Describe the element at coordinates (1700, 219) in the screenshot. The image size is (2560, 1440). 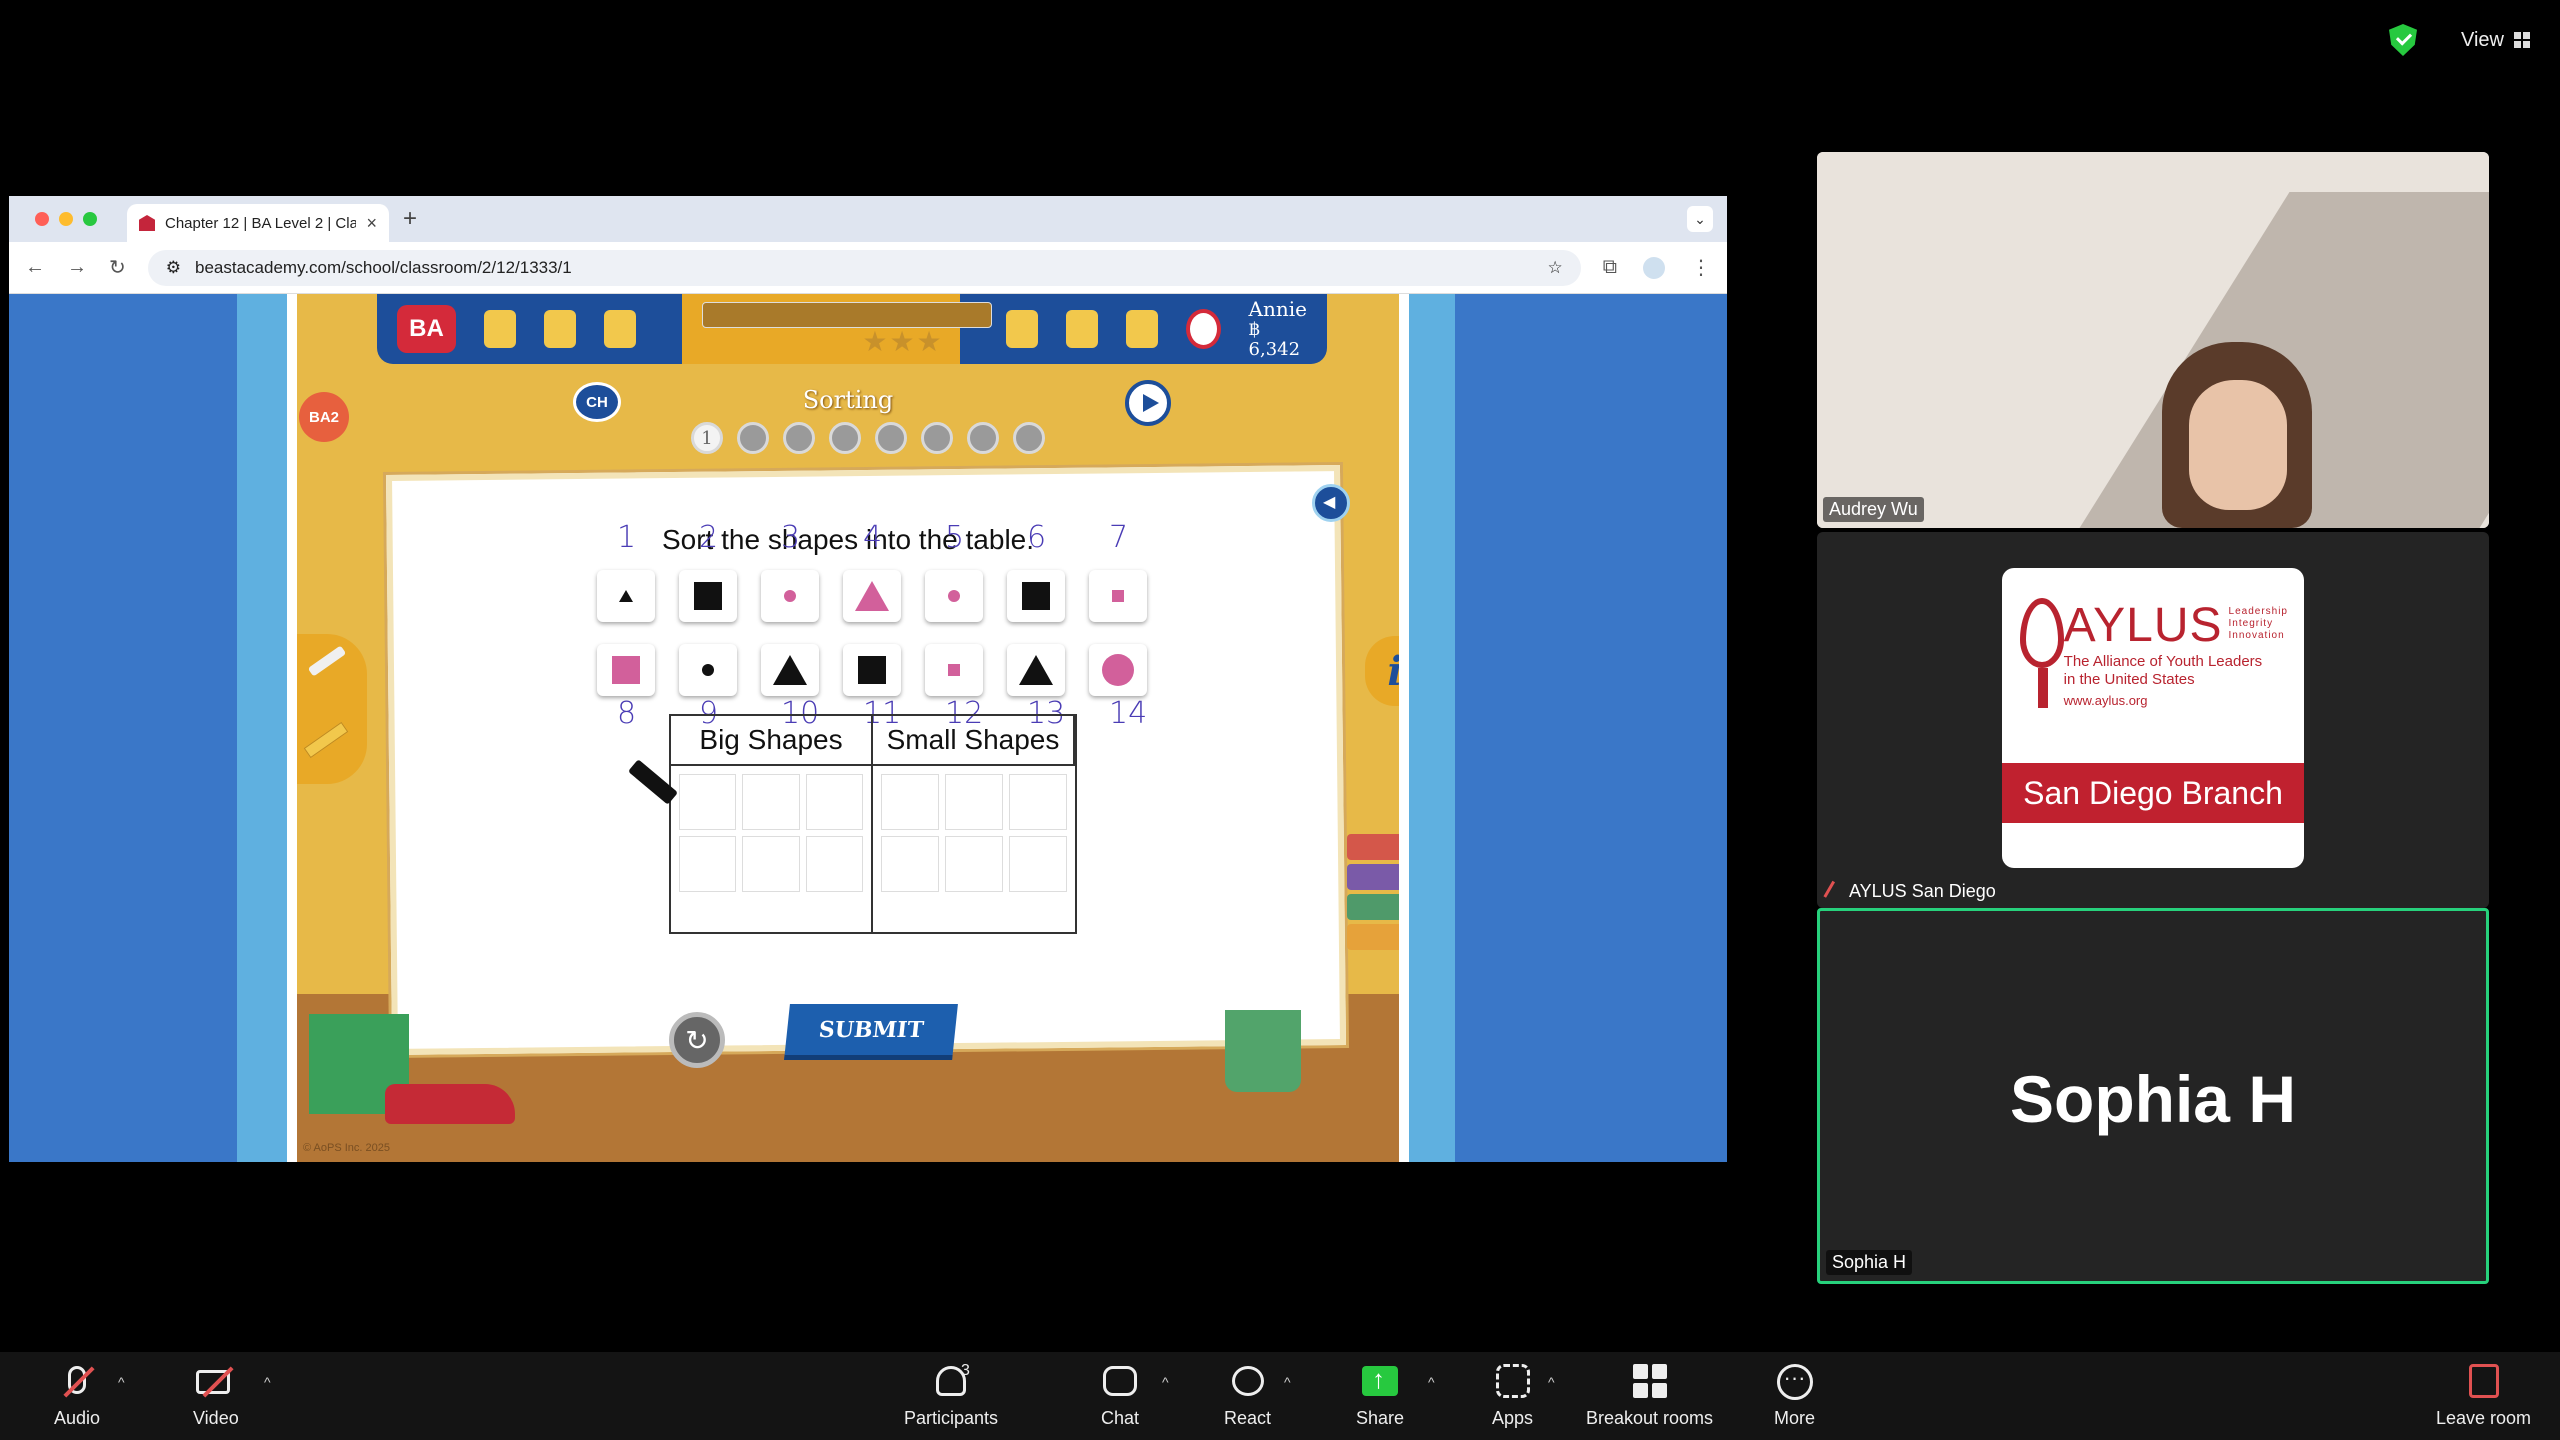
I see `tab-search-chevron-icon: ⌄` at that location.